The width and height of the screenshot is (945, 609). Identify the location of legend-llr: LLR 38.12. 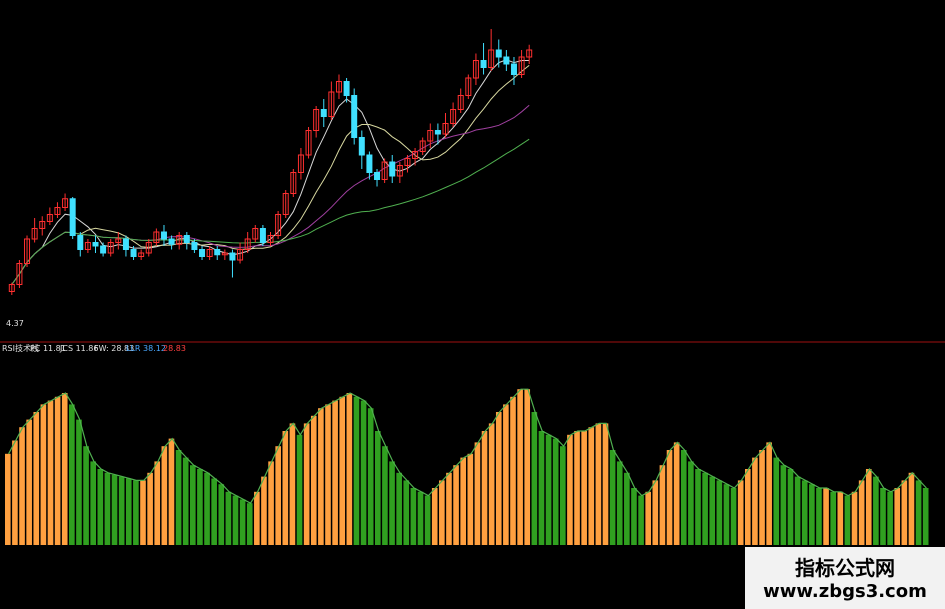
(146, 348).